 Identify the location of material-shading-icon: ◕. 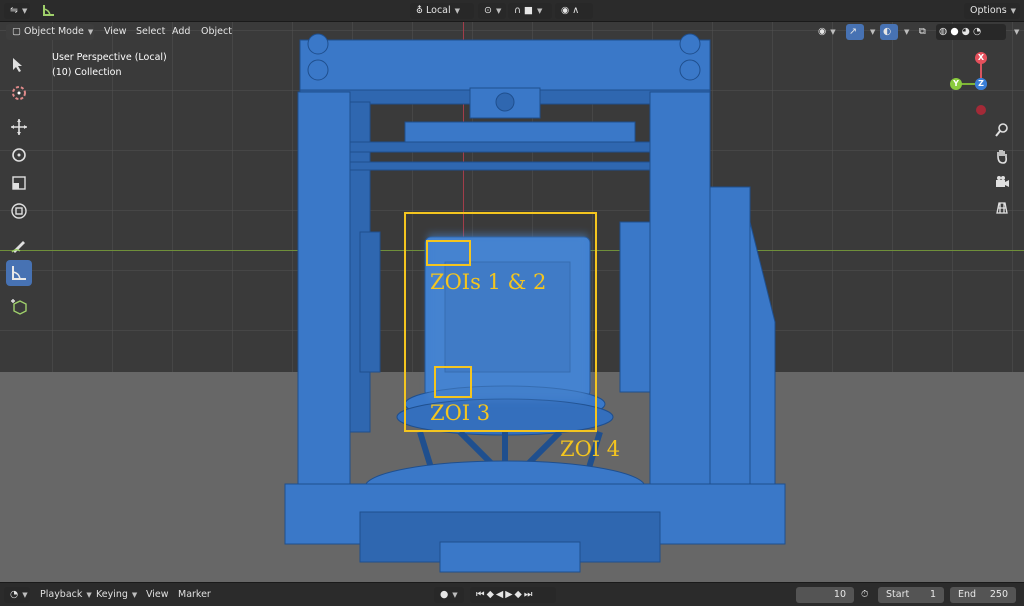
(966, 31).